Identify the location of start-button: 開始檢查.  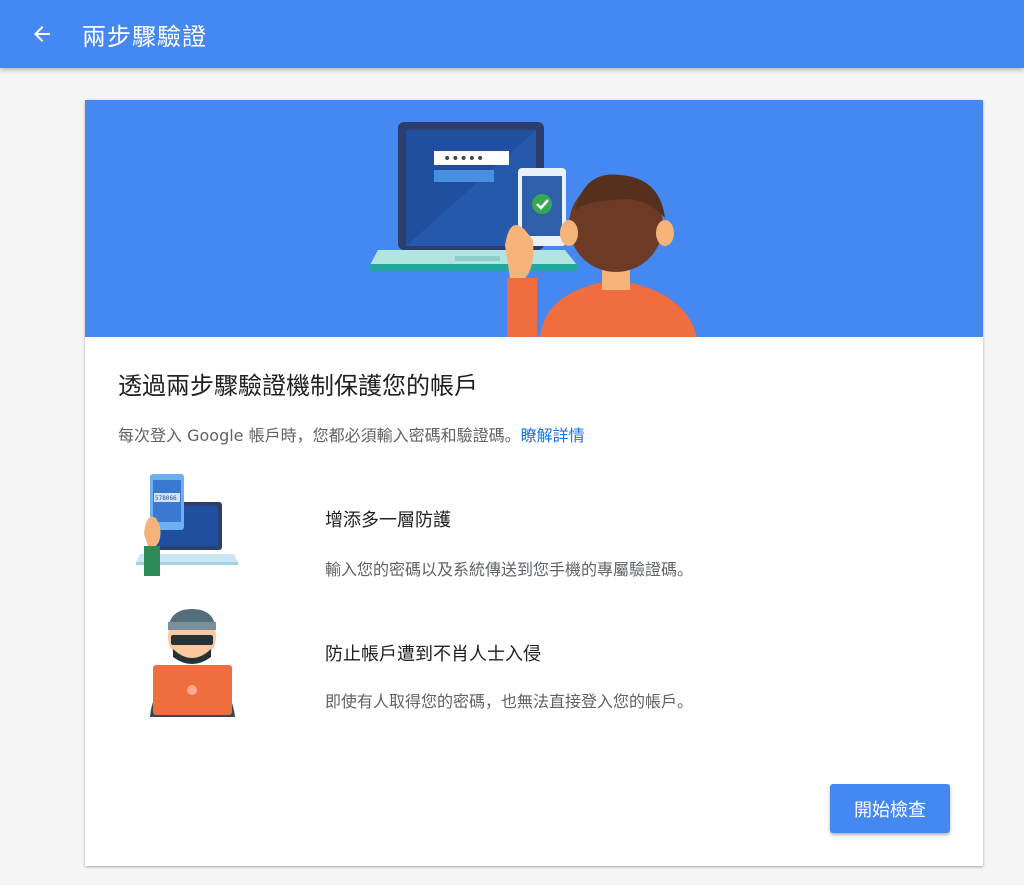
(890, 808).